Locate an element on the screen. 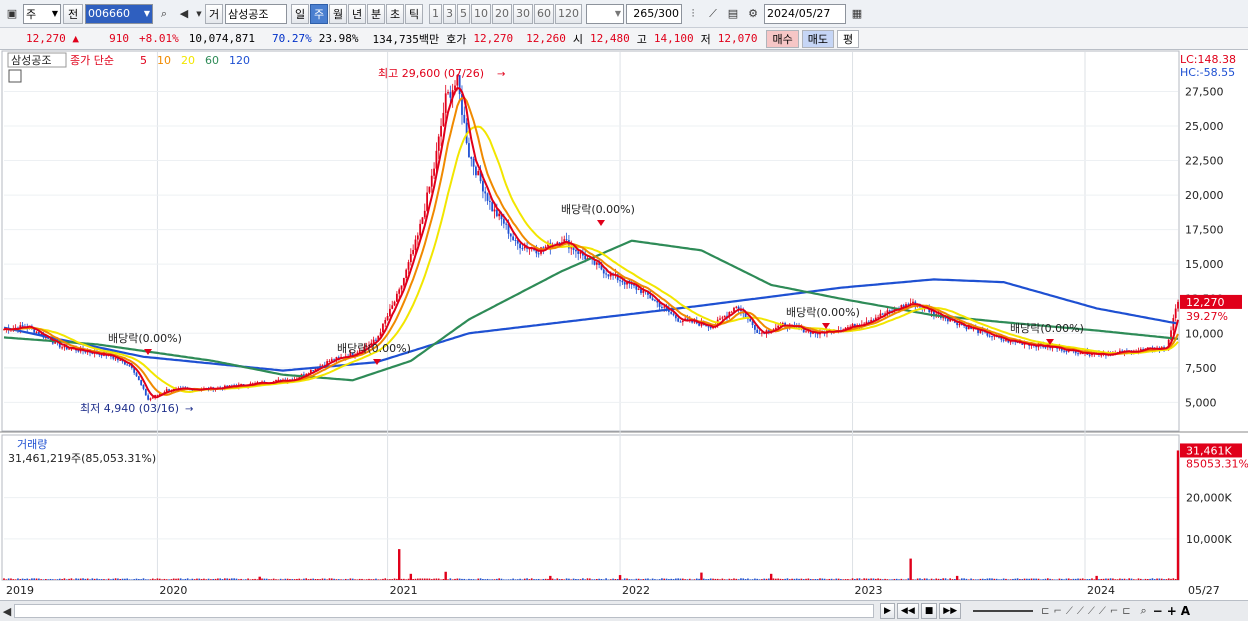  period-tab-6: 틱 is located at coordinates (414, 13).